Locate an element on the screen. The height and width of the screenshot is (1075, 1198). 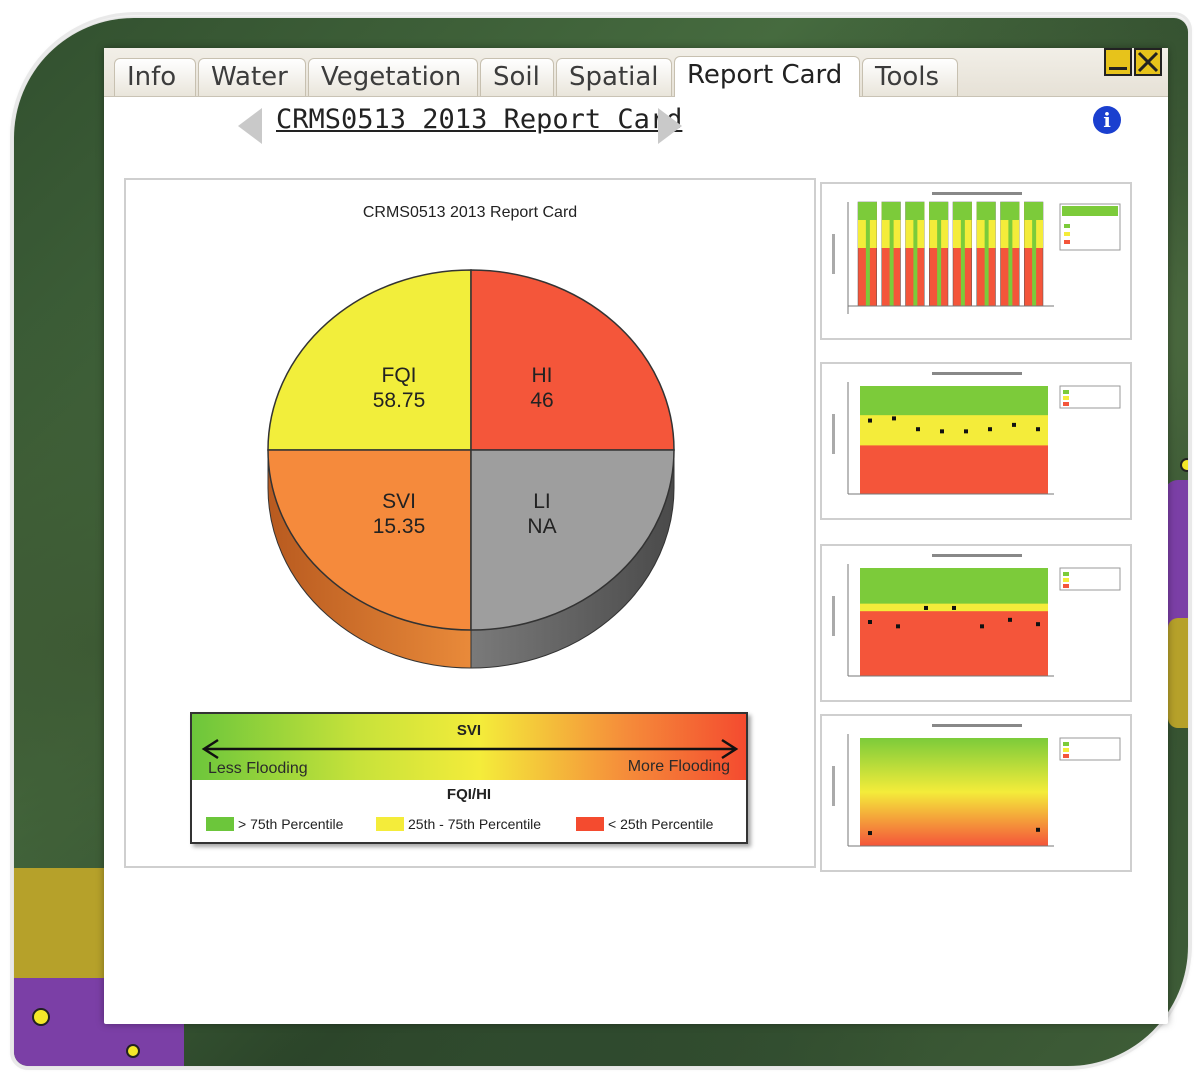
legend-label: > 75th Percentile is located at coordinates (291, 824).